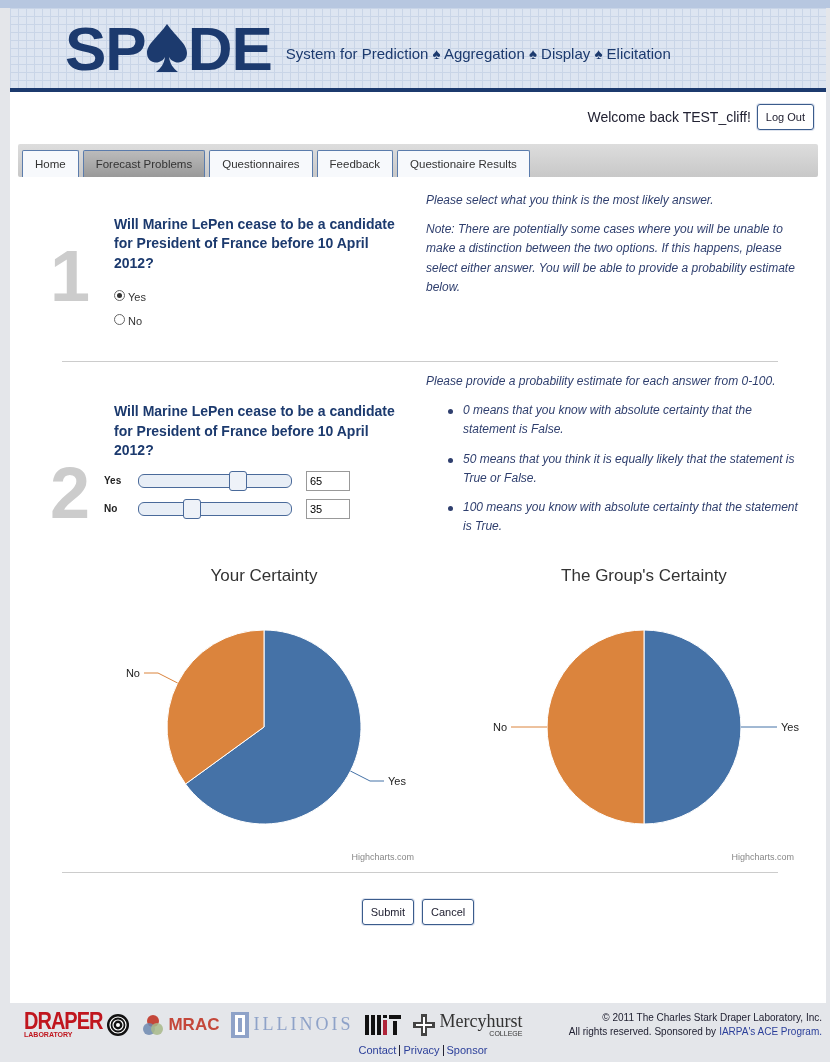 This screenshot has width=830, height=1062. Describe the element at coordinates (303, 1024) in the screenshot. I see `illinois-logo-text: ILLINOIS` at that location.